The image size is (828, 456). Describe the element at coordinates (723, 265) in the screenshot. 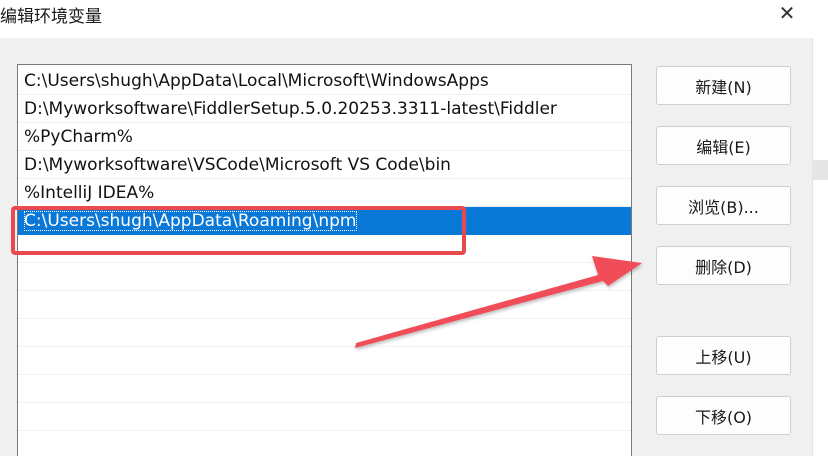

I see `delete-button: 删除(D)` at that location.